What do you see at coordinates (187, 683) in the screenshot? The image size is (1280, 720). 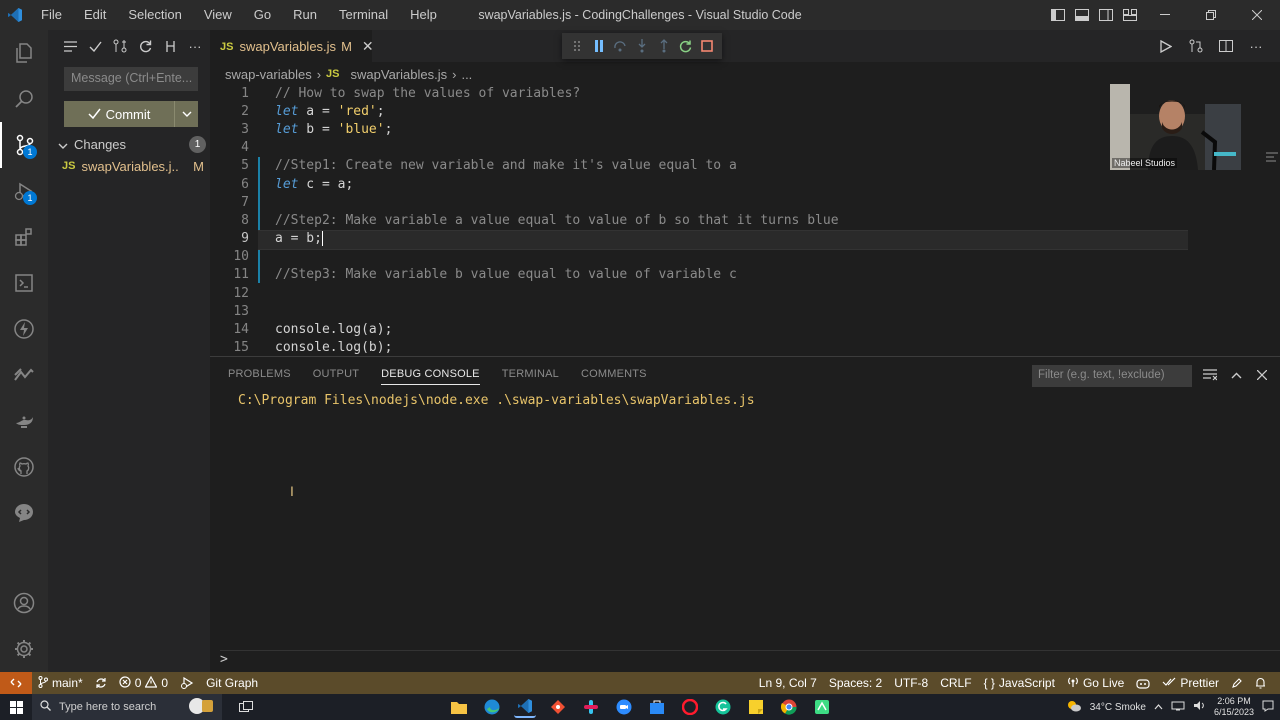 I see `run-debug-status-icon` at bounding box center [187, 683].